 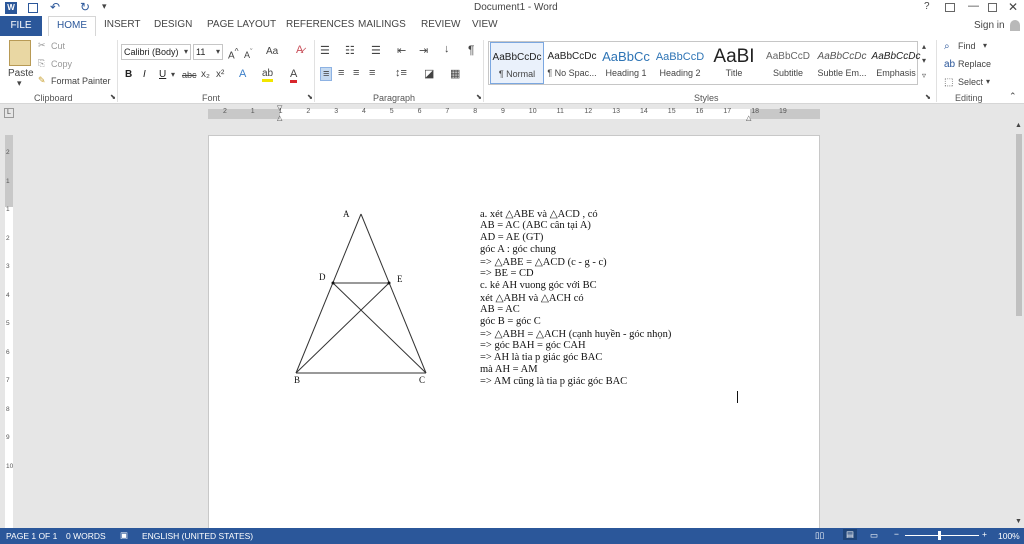 What do you see at coordinates (197, 536) in the screenshot?
I see `language-status: ENGLISH (UNITED STATES)` at bounding box center [197, 536].